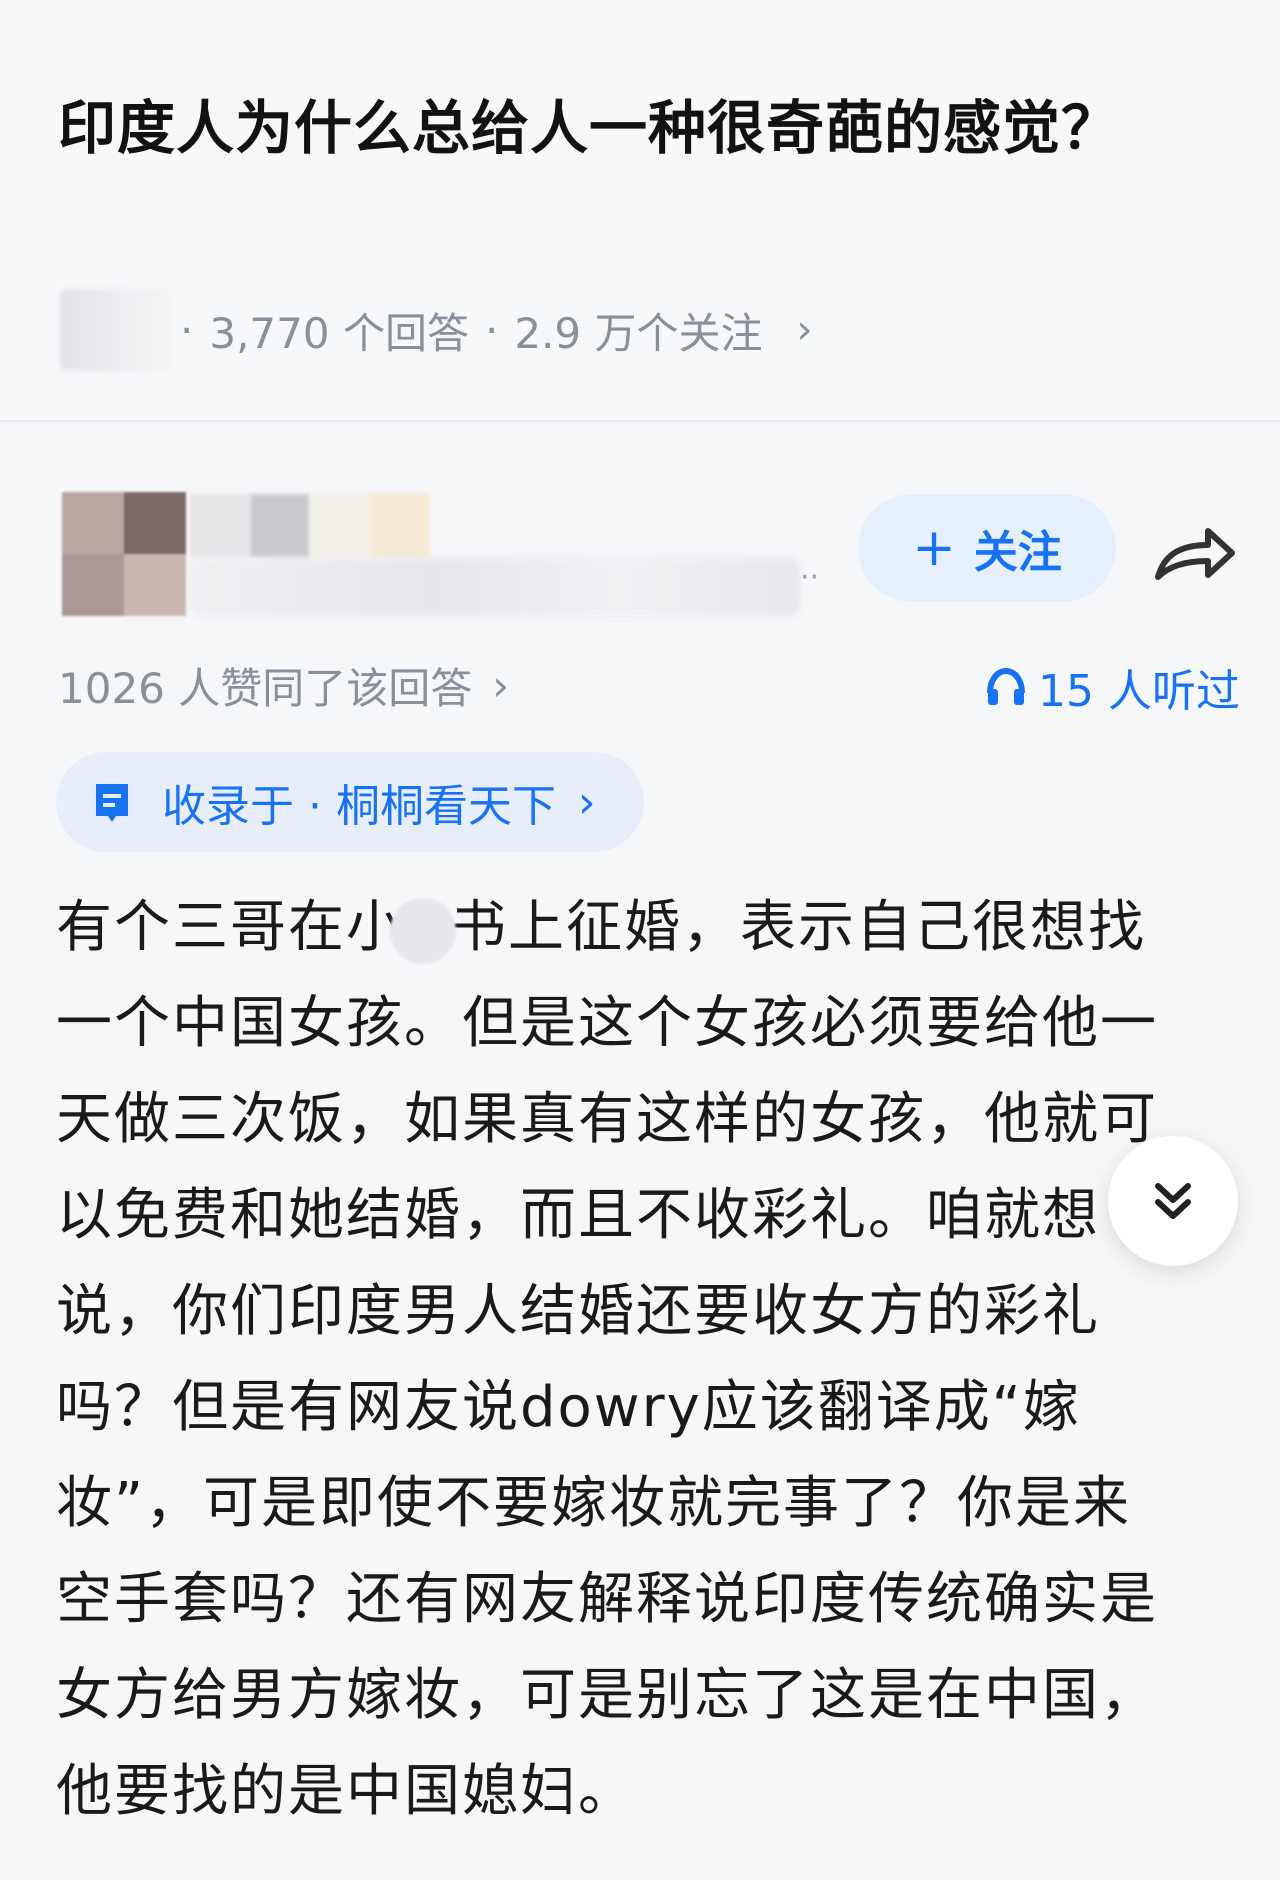 The height and width of the screenshot is (1880, 1280). Describe the element at coordinates (594, 1503) in the screenshot. I see `answer-line: 妆”，可是即使不要嫁妆就完事了？你是来` at that location.